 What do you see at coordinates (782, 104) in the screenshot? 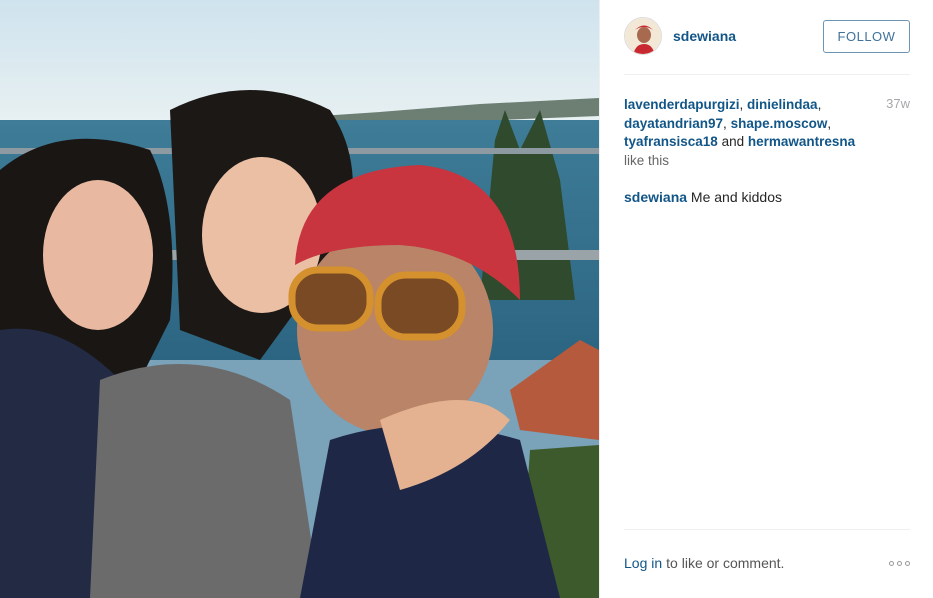
I see `liker-link: dinielindaa` at bounding box center [782, 104].